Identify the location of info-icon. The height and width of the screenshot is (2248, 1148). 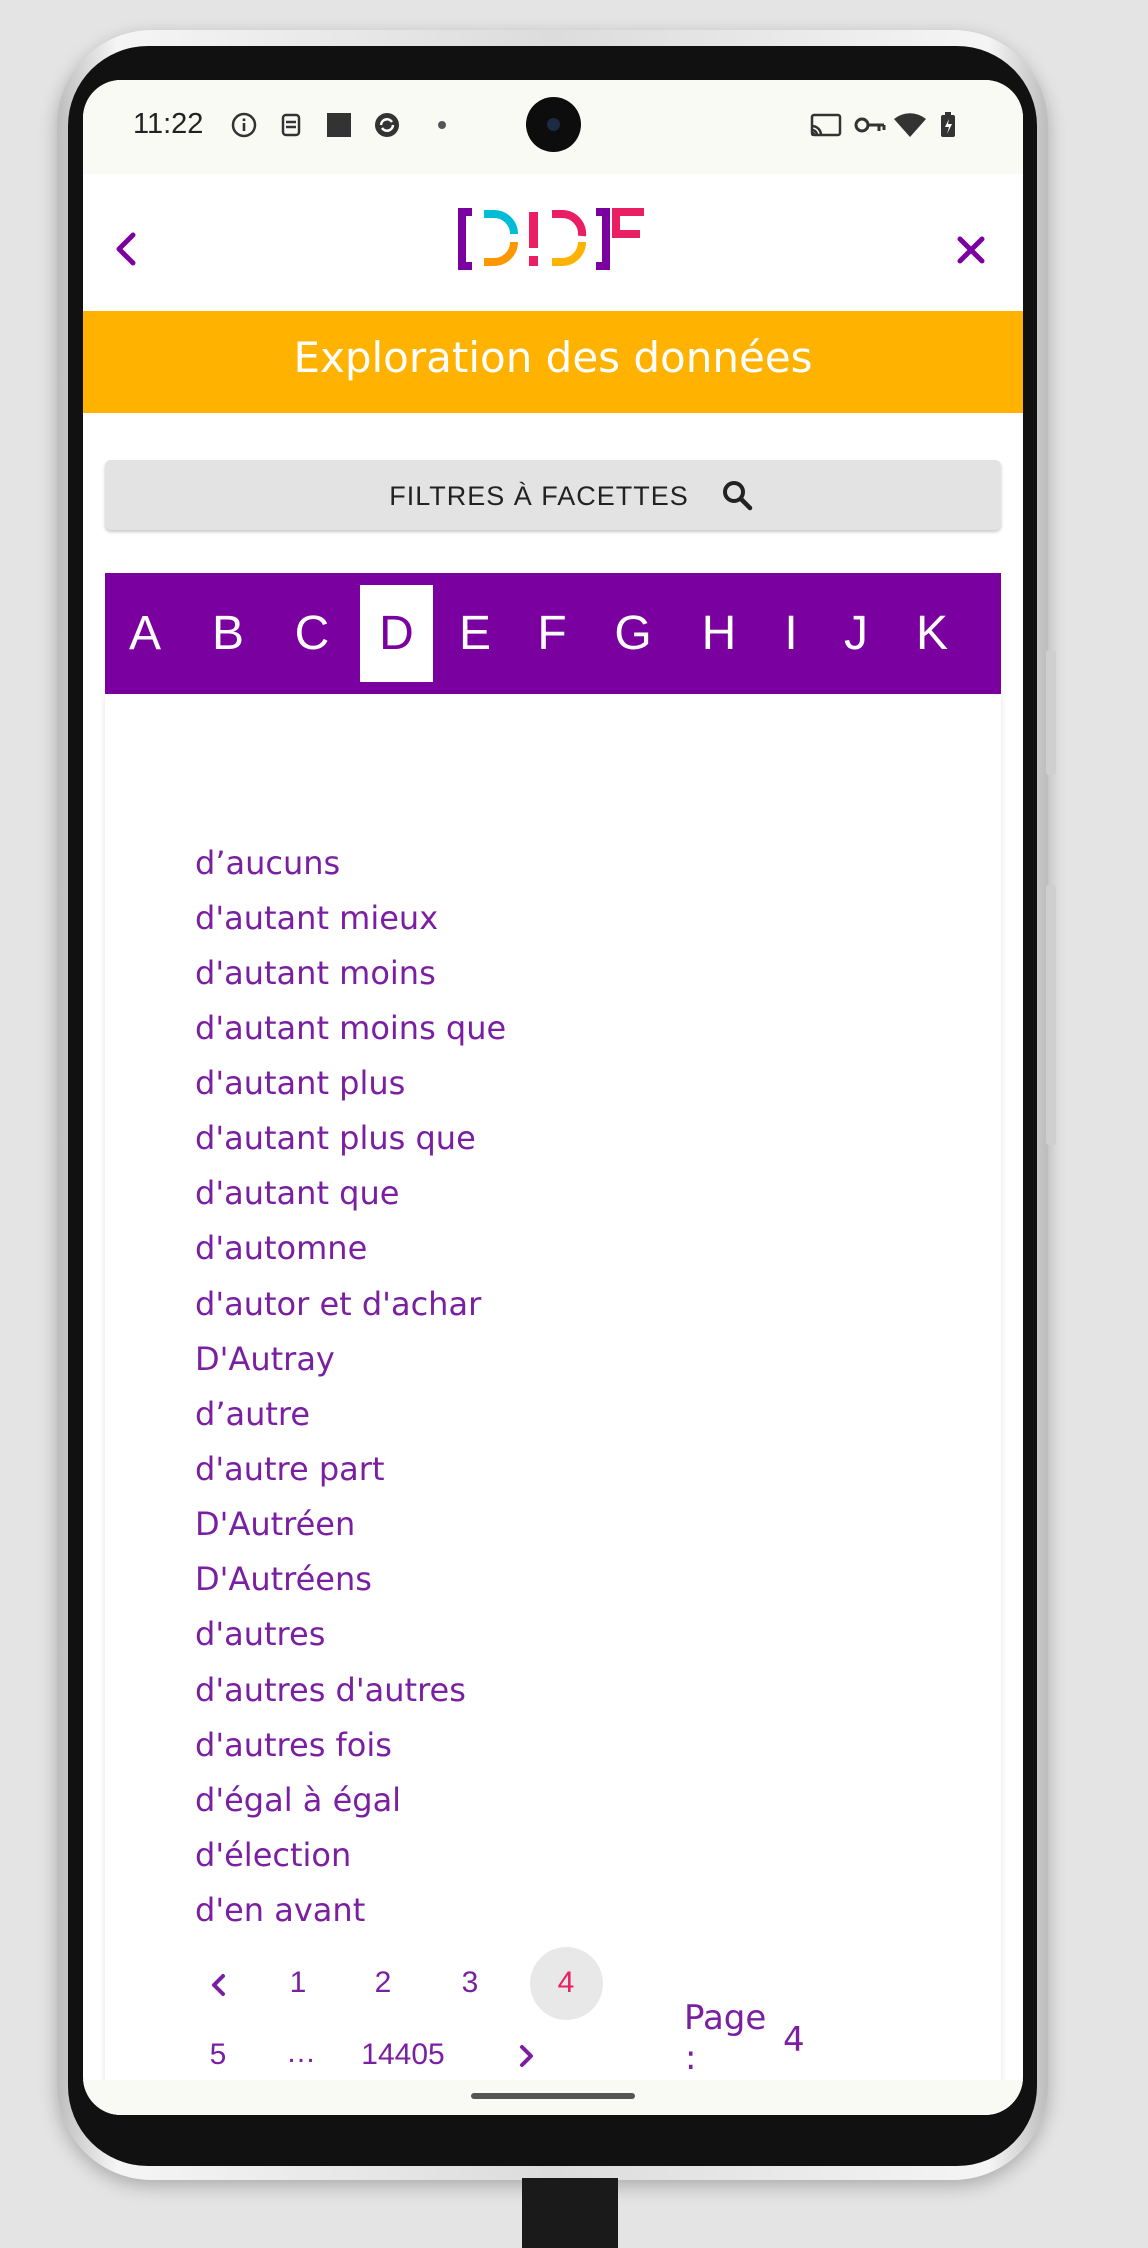
(244, 125).